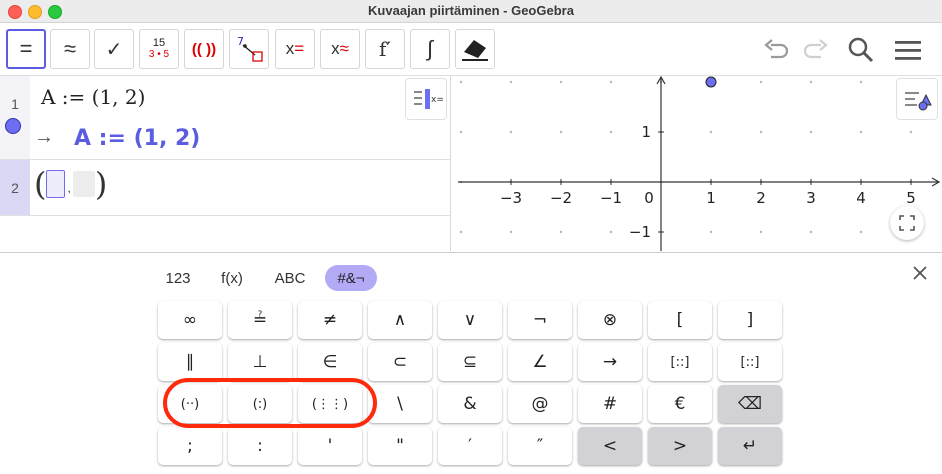 Image resolution: width=942 pixels, height=474 pixels. Describe the element at coordinates (750, 404) in the screenshot. I see `backspace-key: ⌫` at that location.